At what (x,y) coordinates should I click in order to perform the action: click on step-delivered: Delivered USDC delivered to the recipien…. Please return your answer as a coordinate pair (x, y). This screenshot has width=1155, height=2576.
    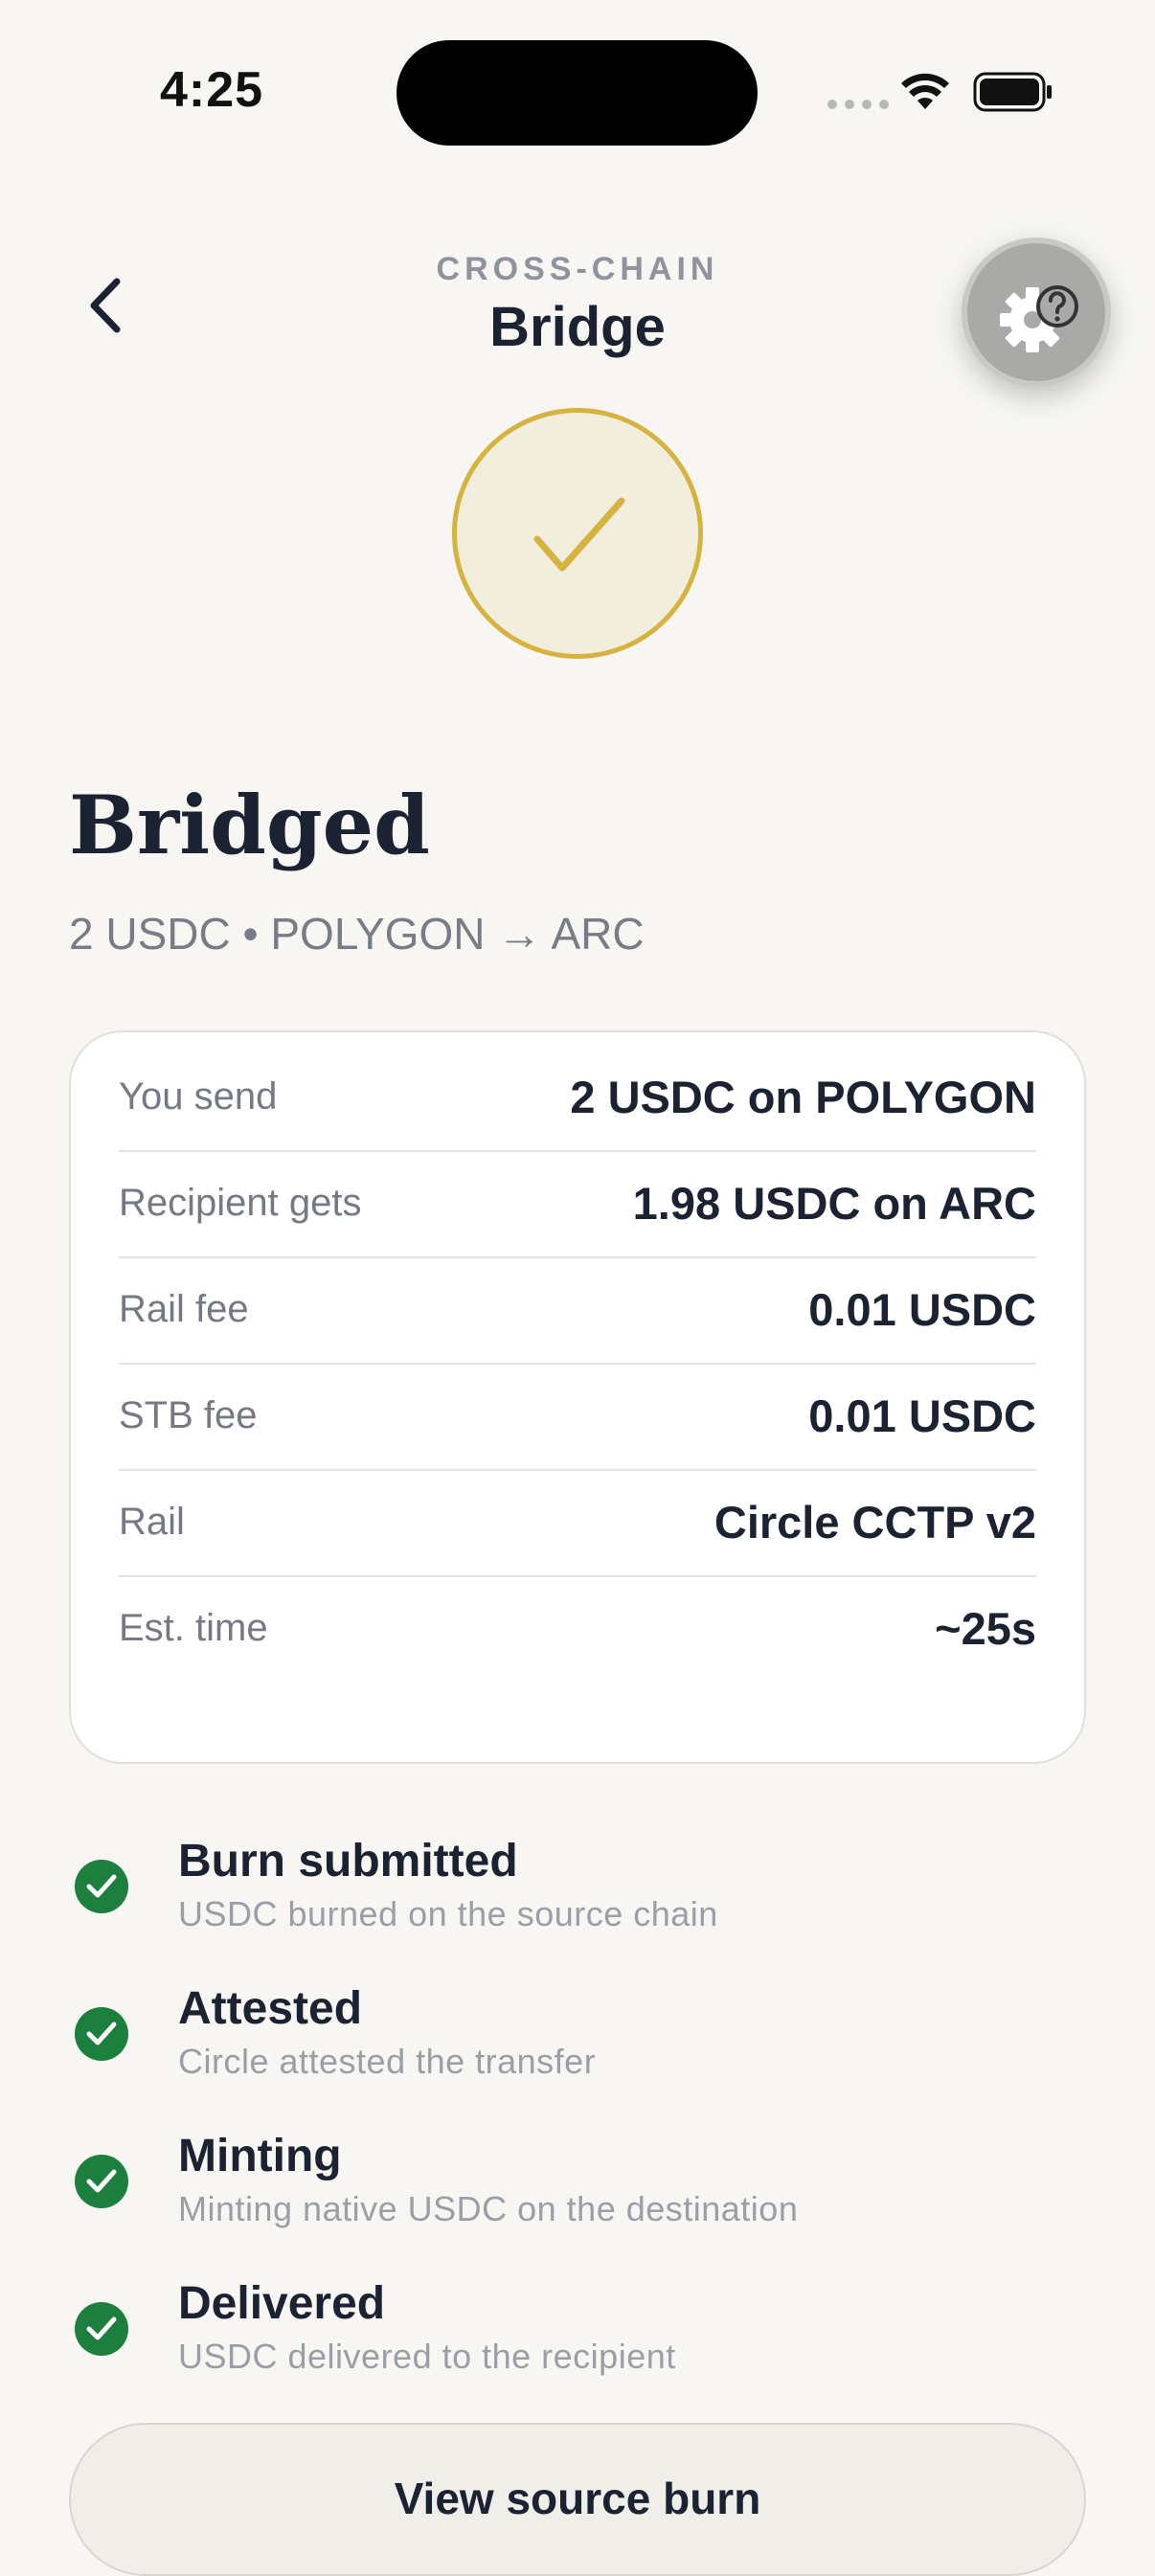
    Looking at the image, I should click on (576, 2344).